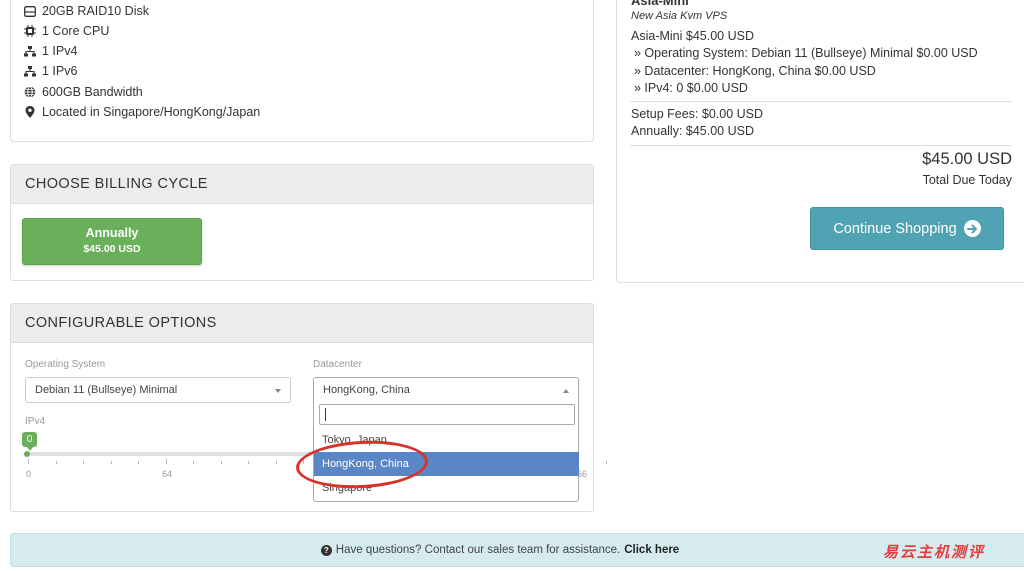 This screenshot has width=1024, height=571. I want to click on feature-label: 1 IPv4, so click(60, 51).